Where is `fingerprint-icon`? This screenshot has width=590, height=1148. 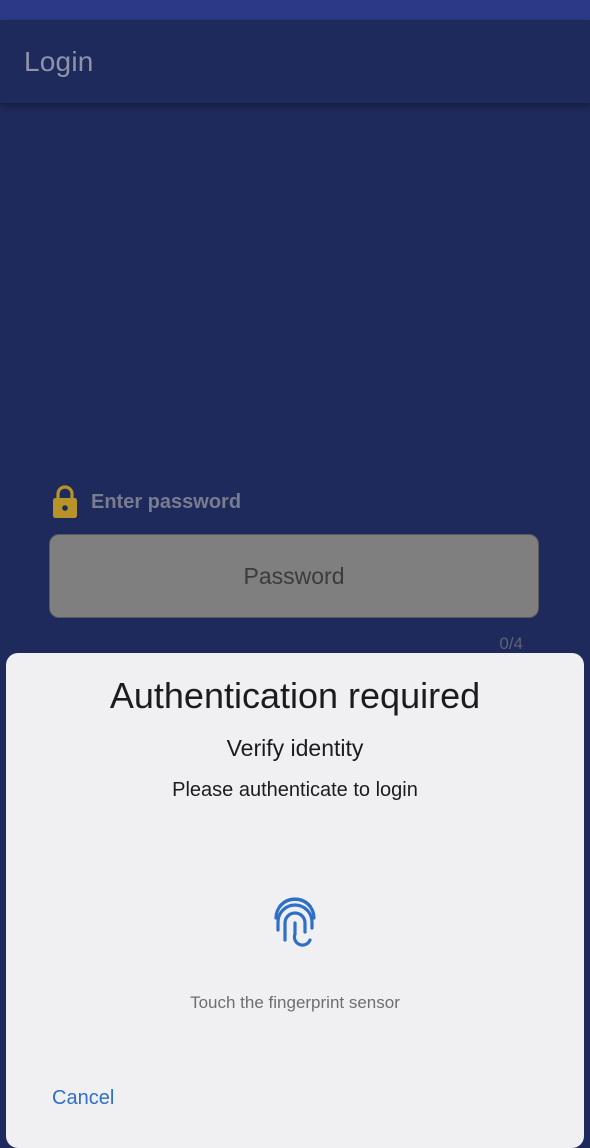
fingerprint-icon is located at coordinates (295, 924).